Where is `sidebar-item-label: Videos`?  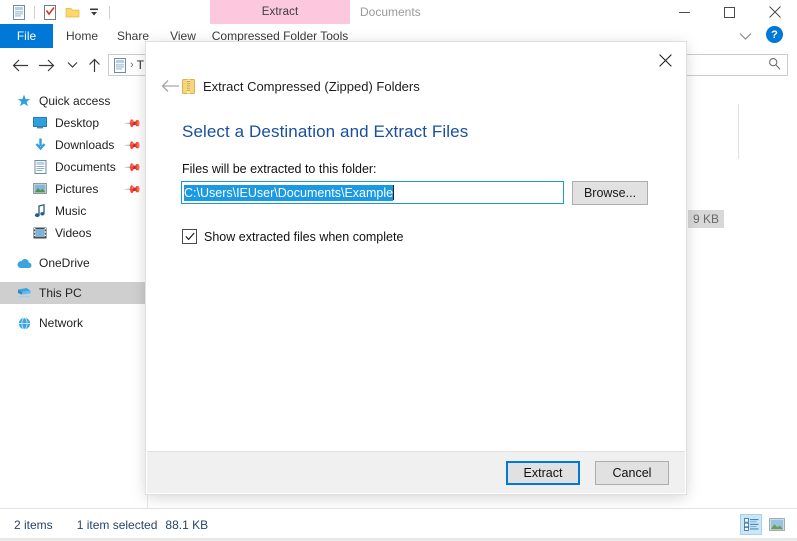 sidebar-item-label: Videos is located at coordinates (73, 233).